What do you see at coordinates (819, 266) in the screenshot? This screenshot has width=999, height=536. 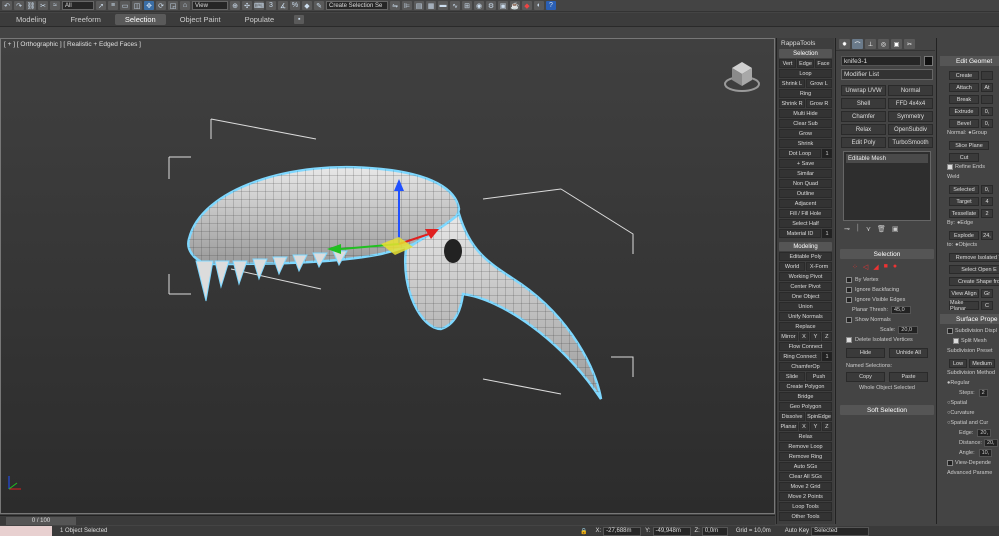 I see `x-form-button: X-Form` at bounding box center [819, 266].